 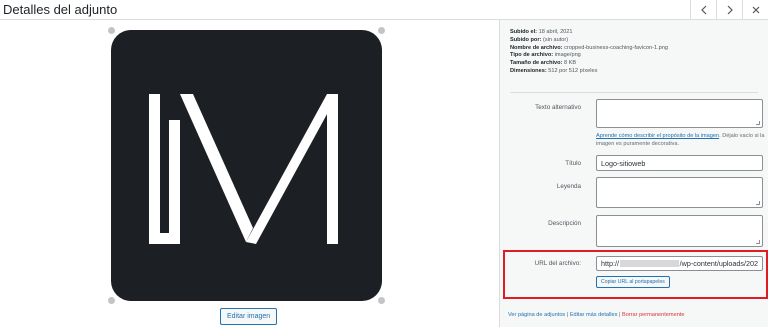 What do you see at coordinates (536, 315) in the screenshot?
I see `view-attachment-page-link: Ver página de adjuntos` at bounding box center [536, 315].